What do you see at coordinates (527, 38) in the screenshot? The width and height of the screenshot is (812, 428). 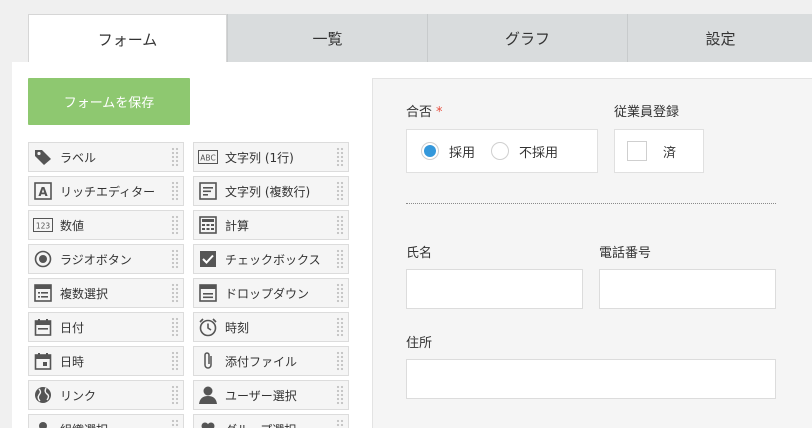 I see `tab-graph: グラフ` at bounding box center [527, 38].